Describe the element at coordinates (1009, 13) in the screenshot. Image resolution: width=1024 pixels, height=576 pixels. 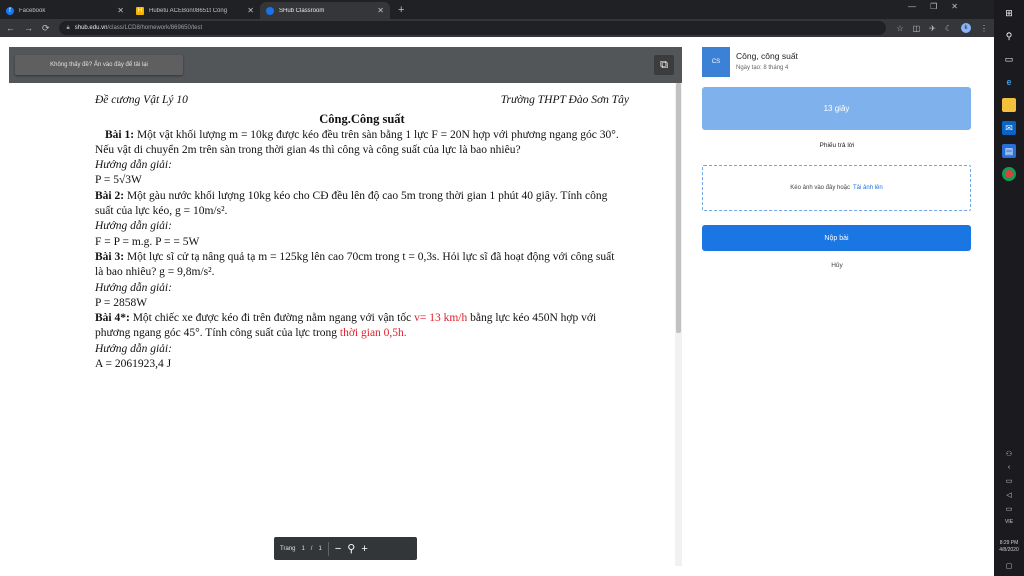
I see `windows-start-icon: ⊞` at that location.